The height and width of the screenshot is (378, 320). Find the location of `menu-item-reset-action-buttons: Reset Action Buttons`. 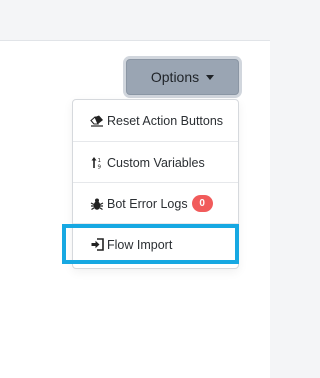

menu-item-reset-action-buttons: Reset Action Buttons is located at coordinates (155, 121).